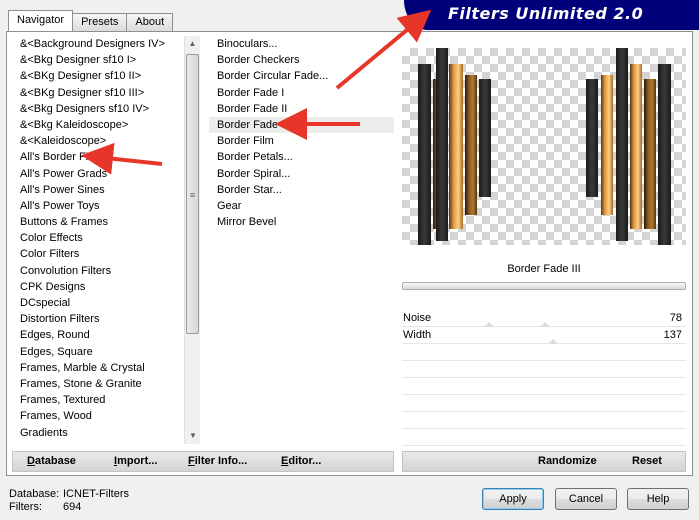  I want to click on help-button: Help, so click(658, 499).